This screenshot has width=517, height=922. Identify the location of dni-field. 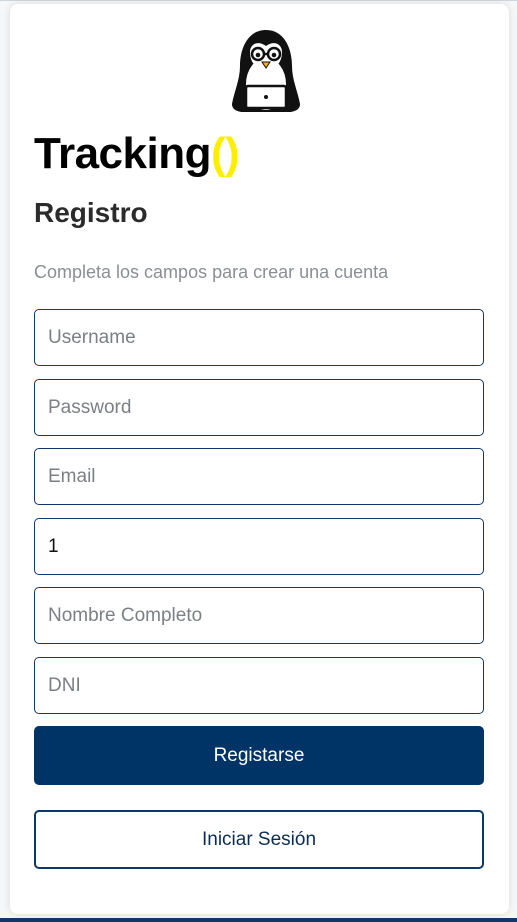
(259, 685).